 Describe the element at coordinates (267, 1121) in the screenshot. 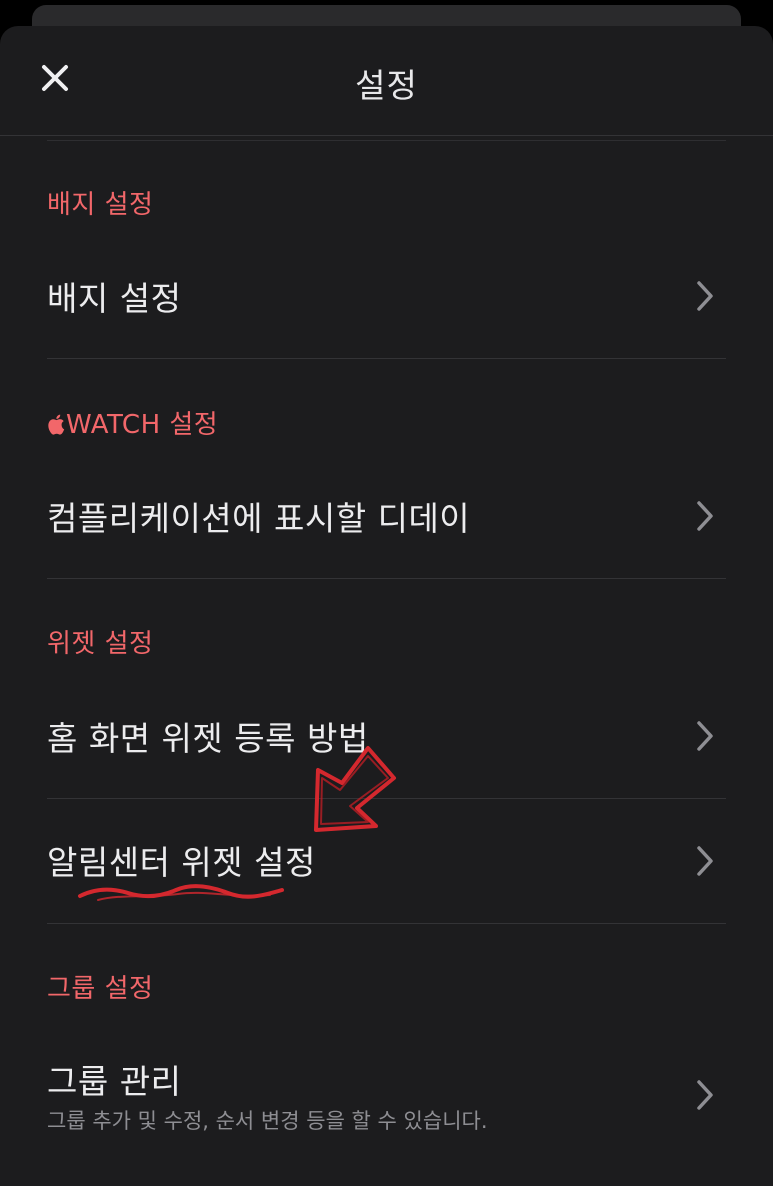

I see `row-subtitle: 그룹 추가 및 수정, 순서 변경 등을 할 수 있습니다.` at that location.